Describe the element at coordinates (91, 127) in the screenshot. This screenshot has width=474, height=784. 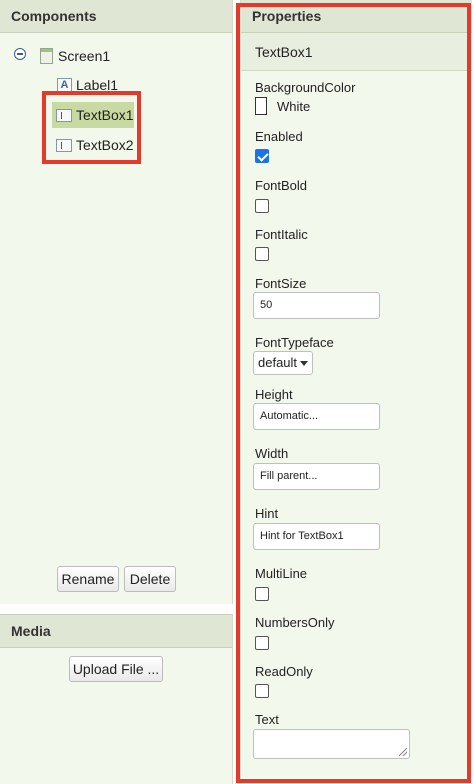
I see `selection-highlight` at that location.